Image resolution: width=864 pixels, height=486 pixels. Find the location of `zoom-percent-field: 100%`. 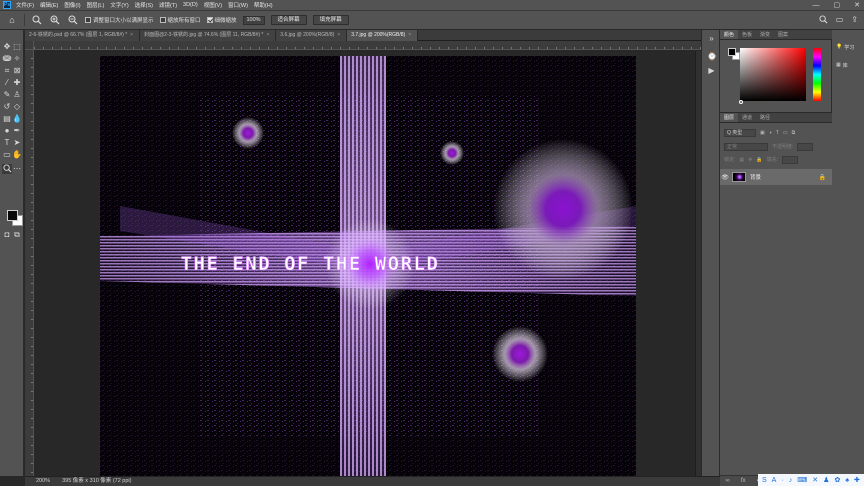

zoom-percent-field: 100% is located at coordinates (253, 20).